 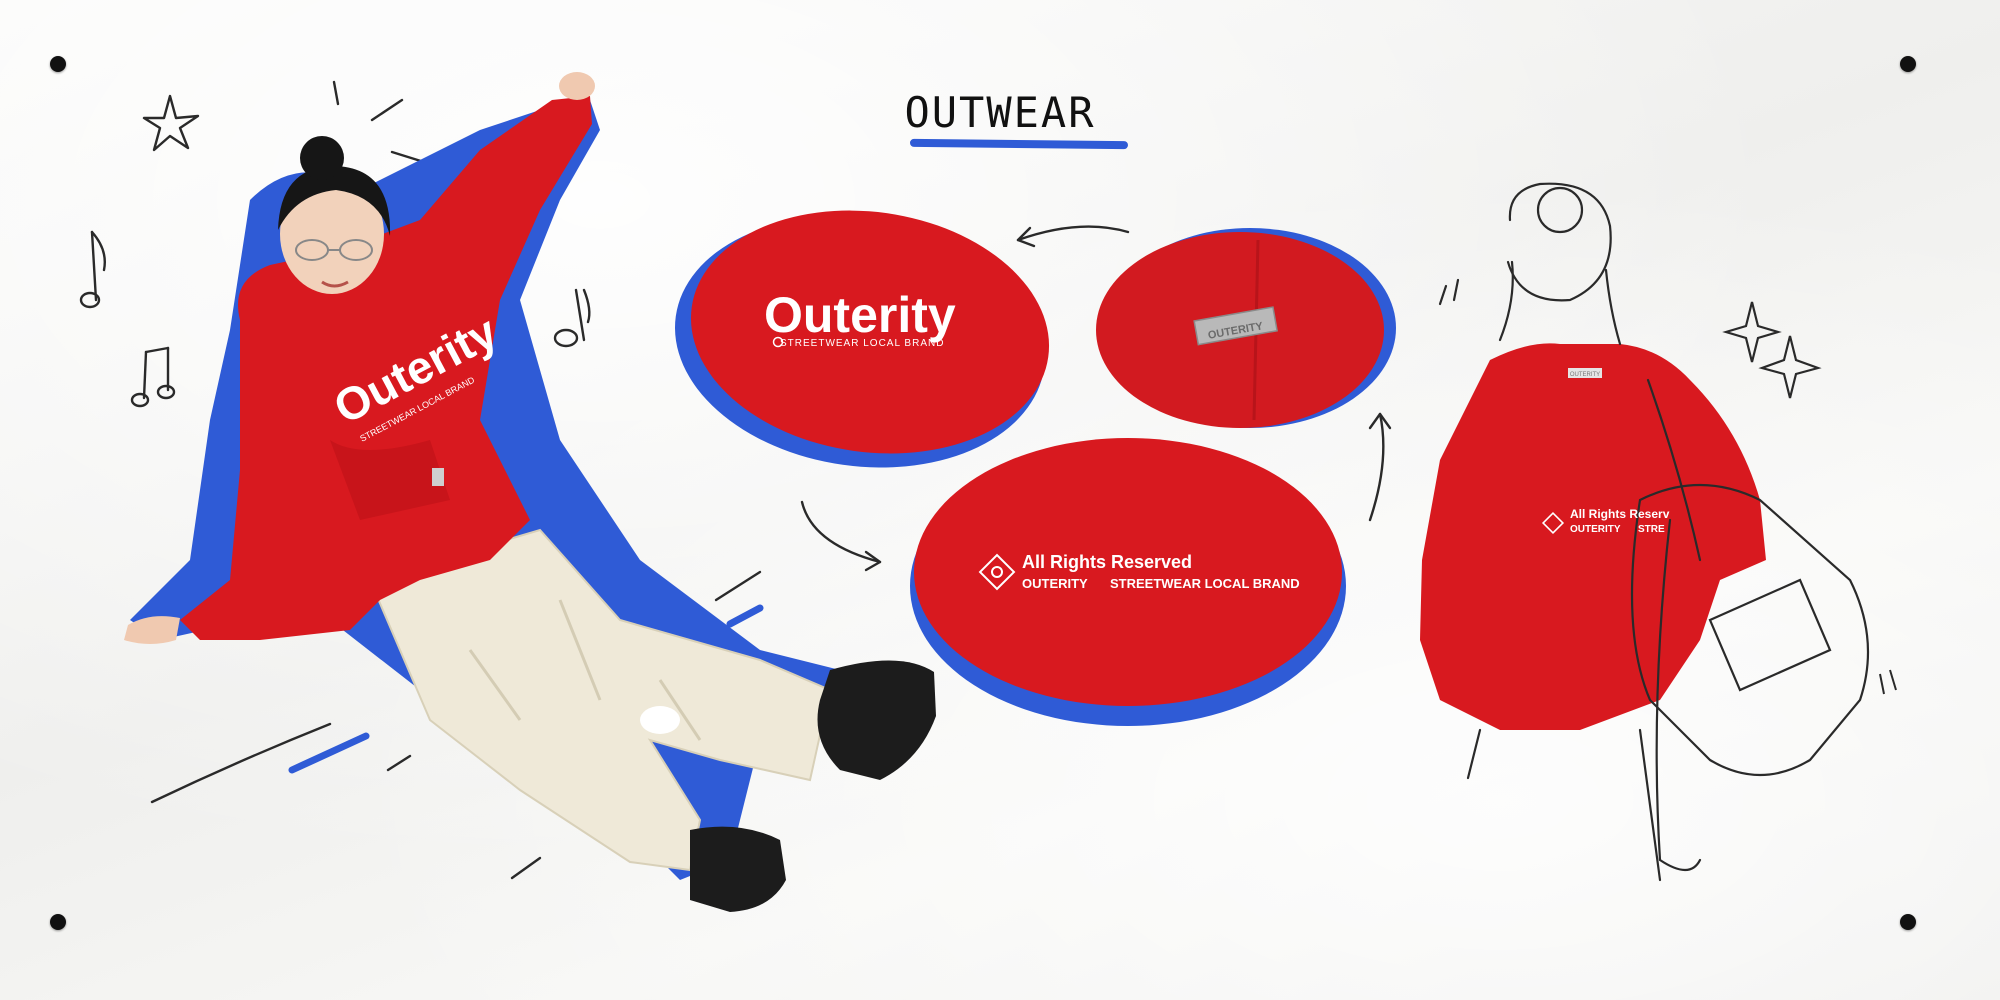 I want to click on oval-back-line3: STREETWEAR LOCAL BRAND, so click(x=1205, y=583).